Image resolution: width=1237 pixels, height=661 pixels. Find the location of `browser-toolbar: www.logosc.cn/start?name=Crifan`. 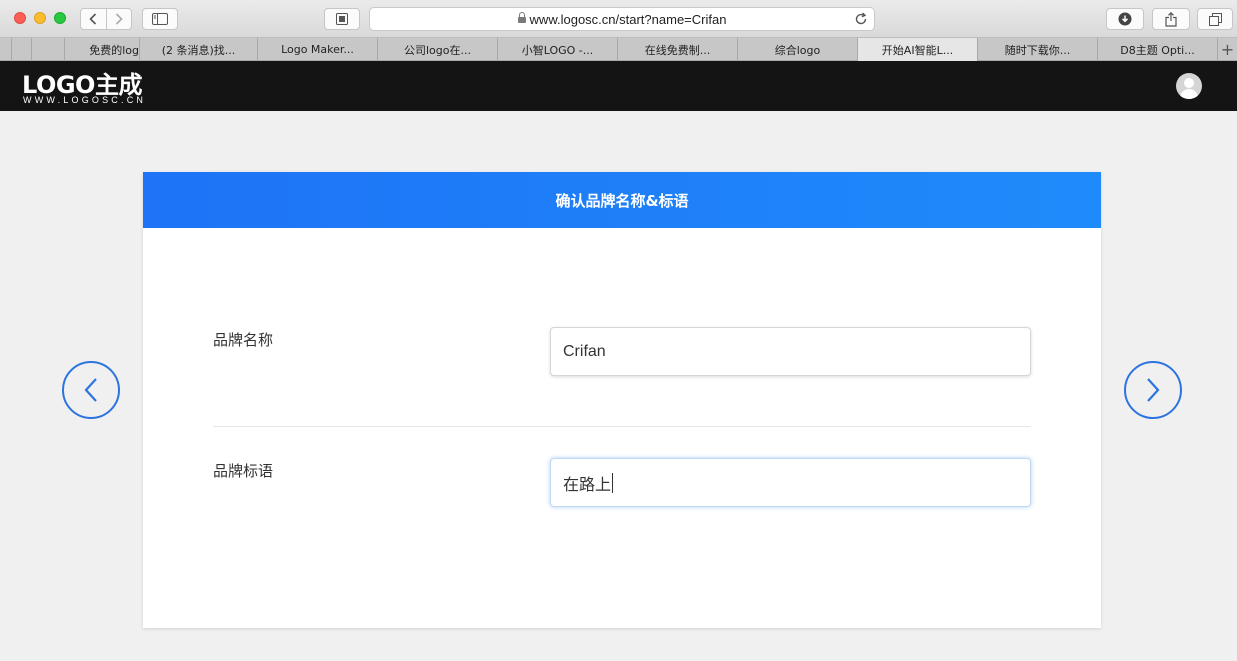

browser-toolbar: www.logosc.cn/start?name=Crifan is located at coordinates (618, 19).